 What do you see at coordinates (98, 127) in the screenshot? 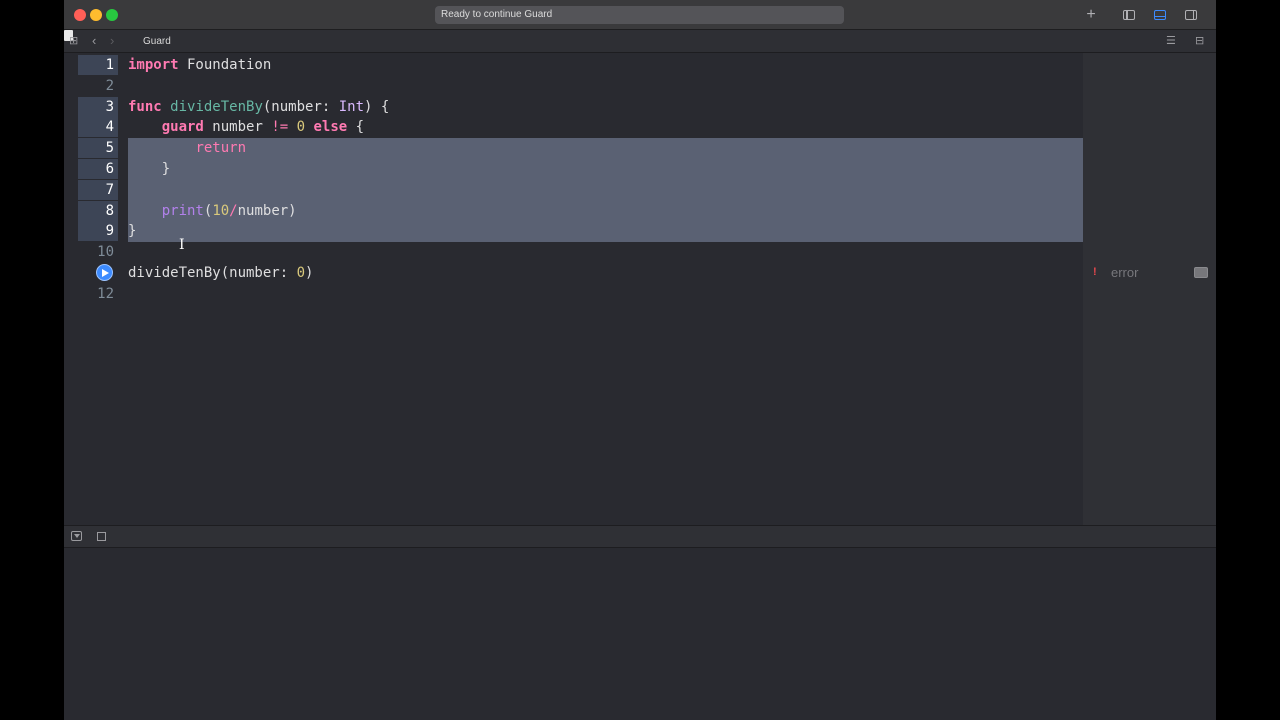
I see `line-number: 4` at bounding box center [98, 127].